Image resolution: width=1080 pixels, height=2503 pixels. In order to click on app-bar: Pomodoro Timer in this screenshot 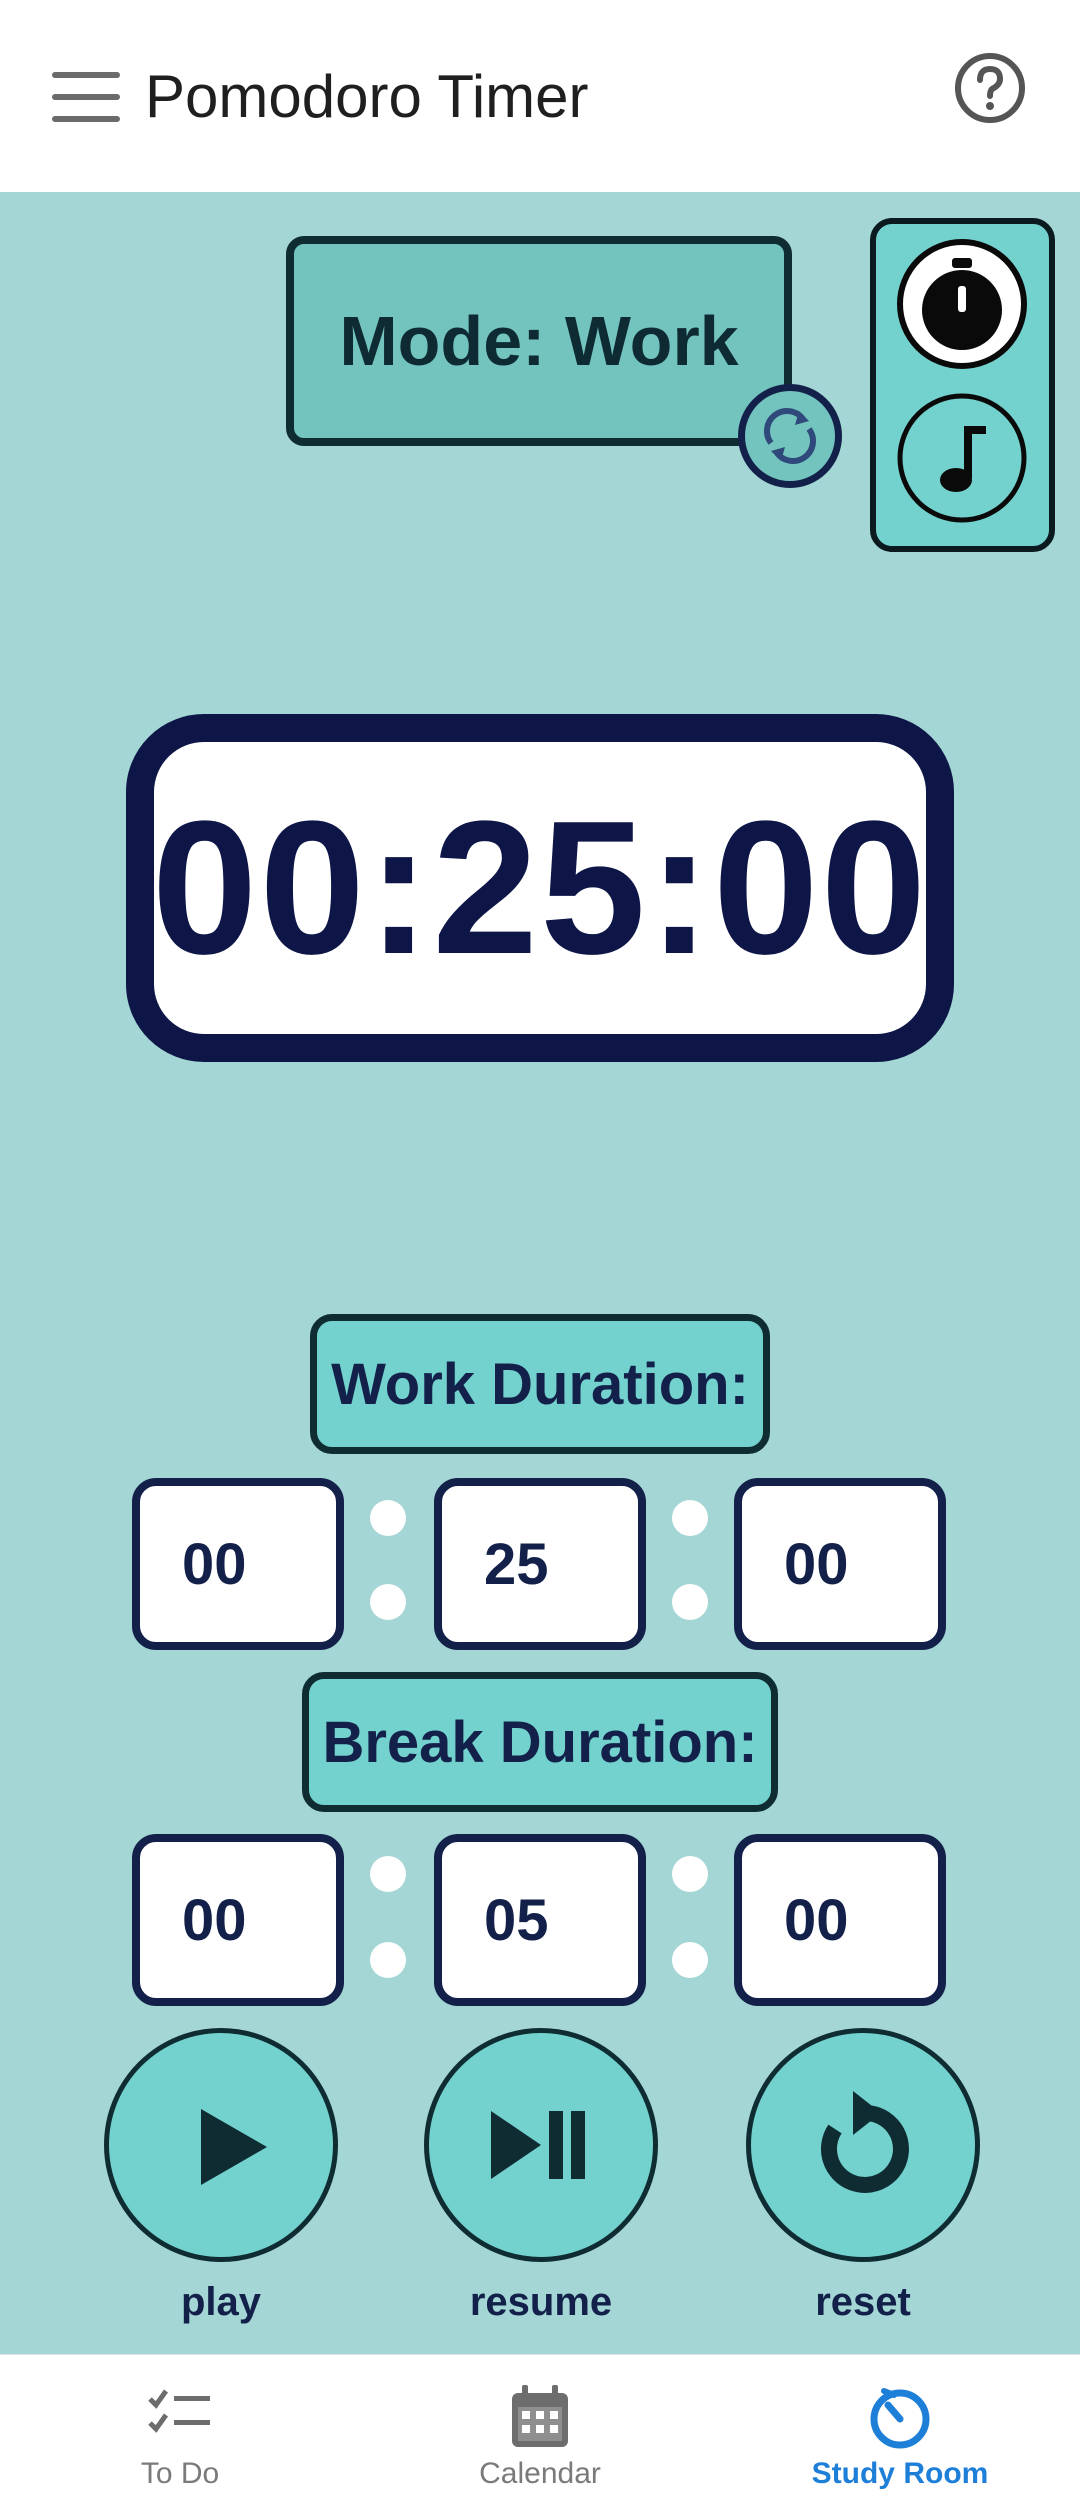, I will do `click(540, 96)`.